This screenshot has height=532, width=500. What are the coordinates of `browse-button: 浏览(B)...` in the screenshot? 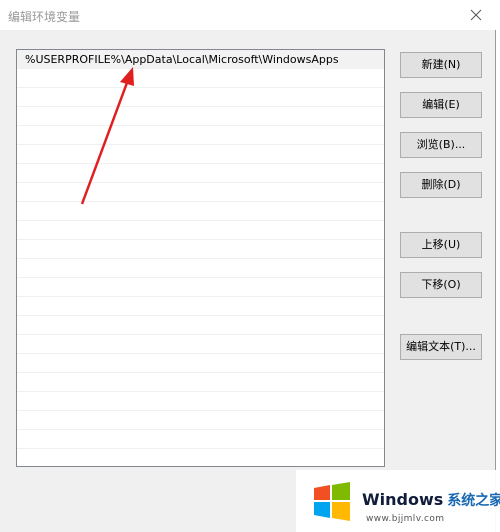 It's located at (441, 145).